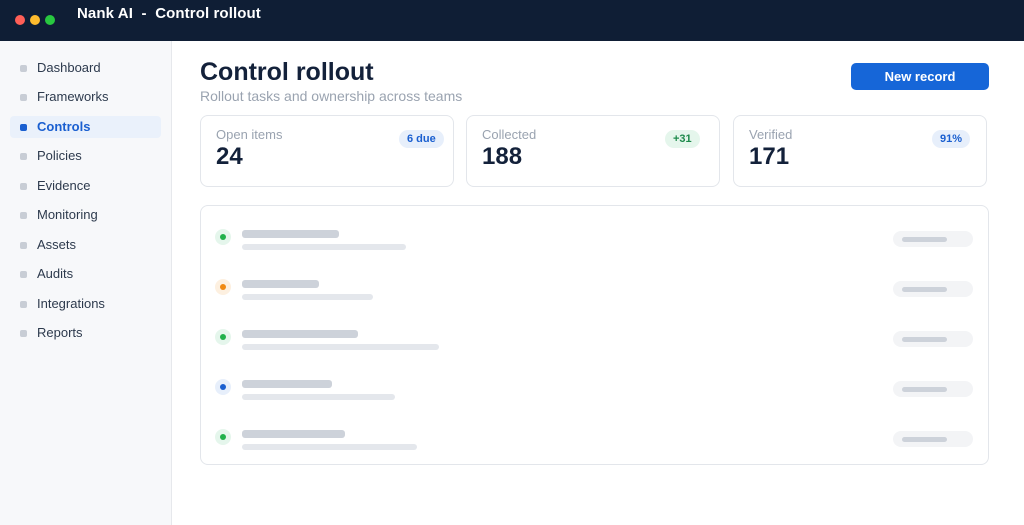  I want to click on sidebar-item-policies: Policies, so click(85, 156).